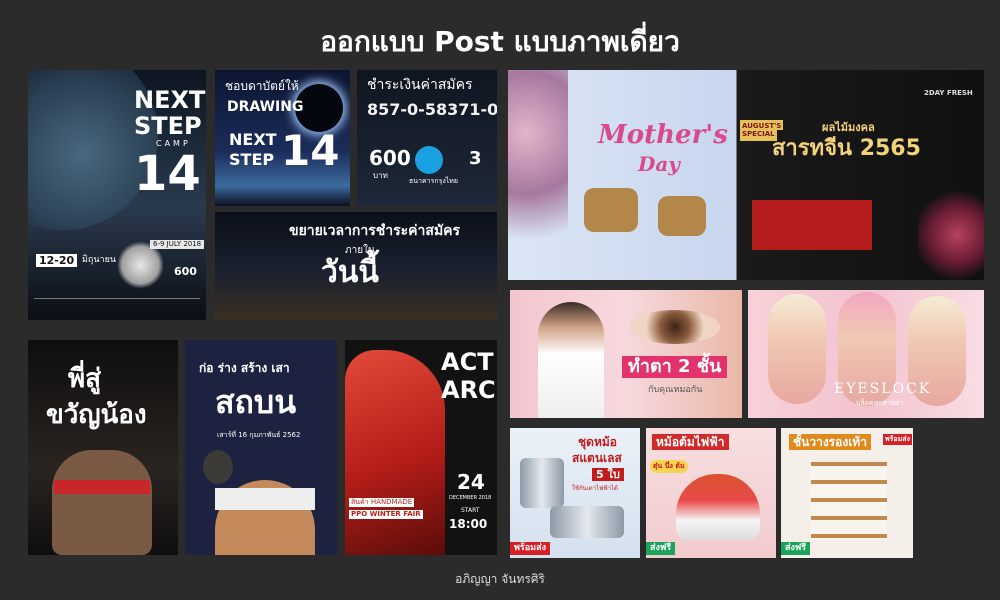 This screenshot has width=1000, height=600. I want to click on shoe-headline: ชั้นวางรองเท้า, so click(830, 442).